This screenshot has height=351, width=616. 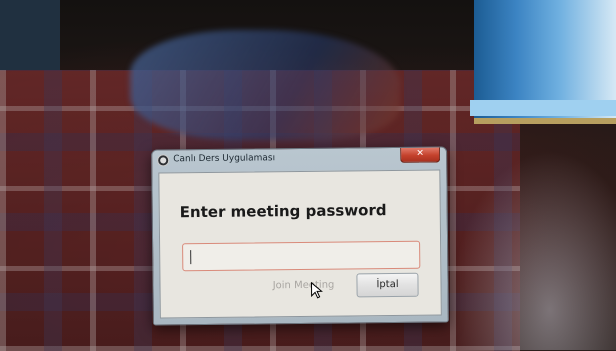 I want to click on monitor-screen-strip, so click(x=543, y=108).